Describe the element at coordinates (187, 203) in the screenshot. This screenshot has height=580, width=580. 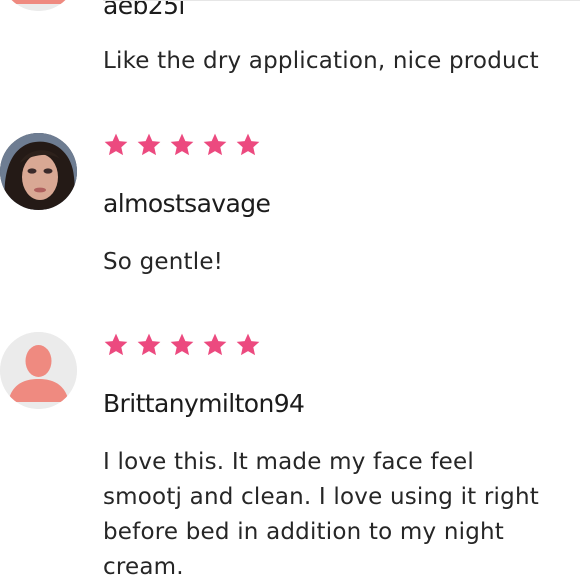
I see `username: almostsavage` at that location.